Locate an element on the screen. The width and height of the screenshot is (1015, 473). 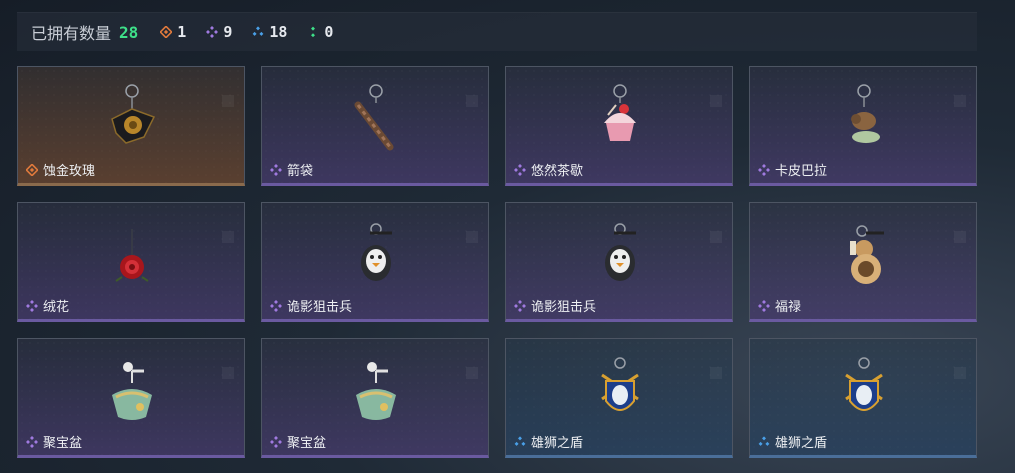
quiver-charm-icon is located at coordinates (374, 117).